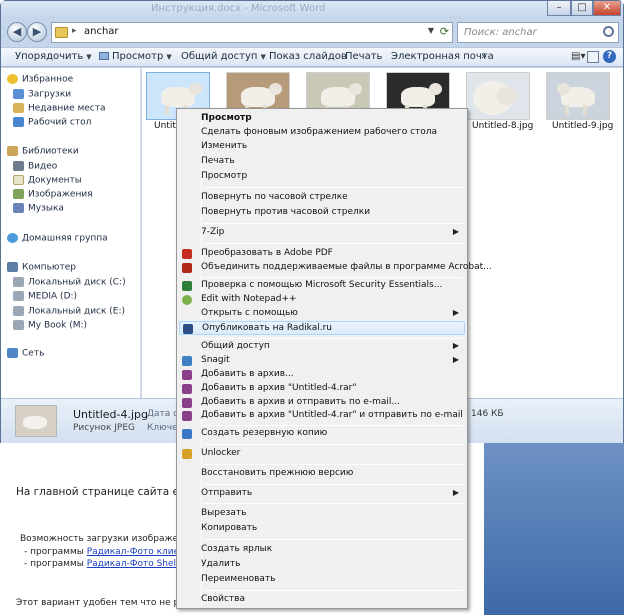  I want to click on organize-button: Упорядочить ▼, so click(53, 56).